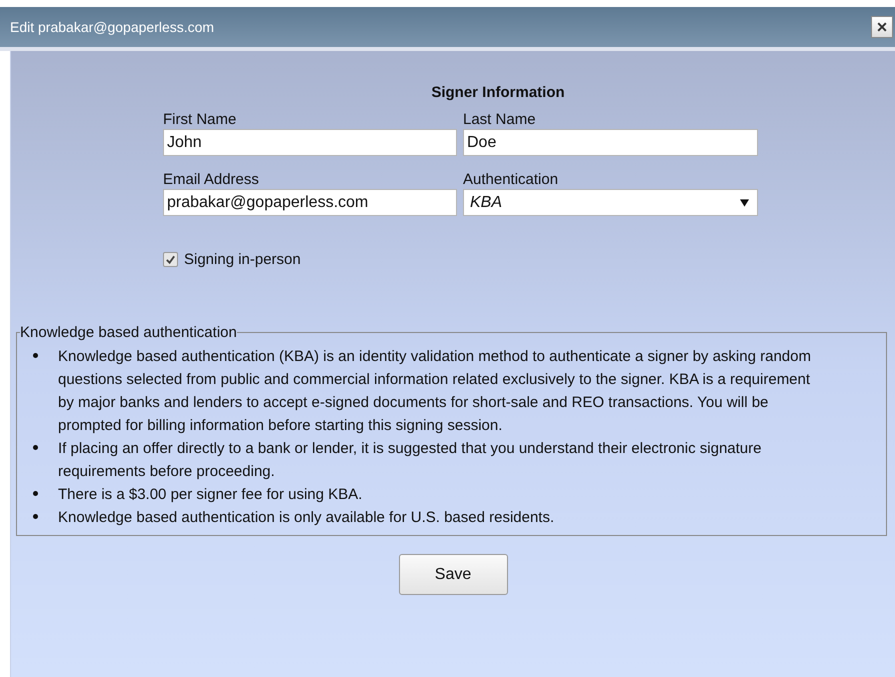  What do you see at coordinates (210, 495) in the screenshot?
I see `info-text: There is a $3.00 per signer fee for using KBA.` at bounding box center [210, 495].